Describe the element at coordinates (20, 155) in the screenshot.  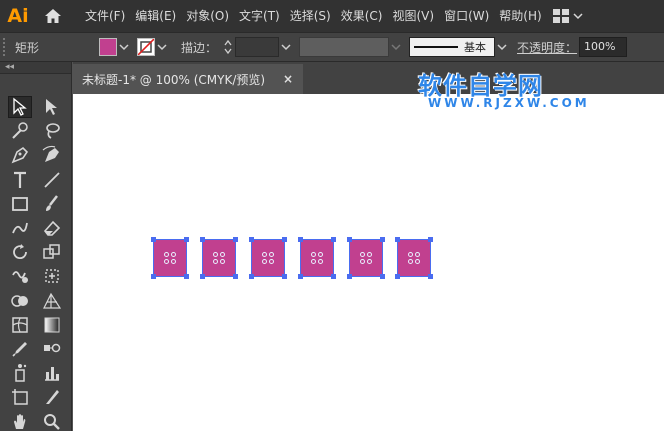
I see `pen-tool` at that location.